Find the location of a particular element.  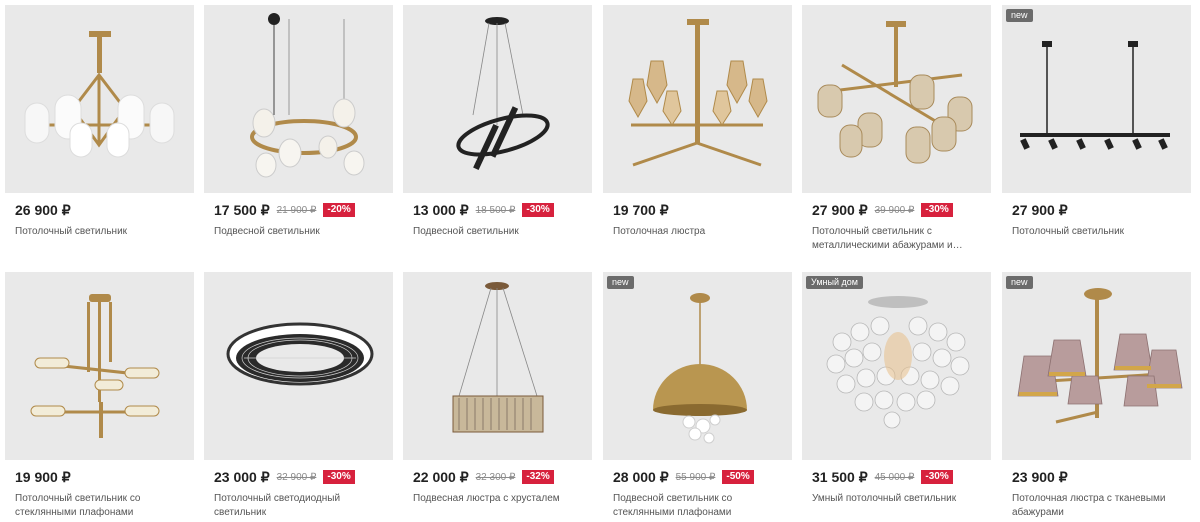

product-title: Умный потолочный светильник is located at coordinates (898, 499).